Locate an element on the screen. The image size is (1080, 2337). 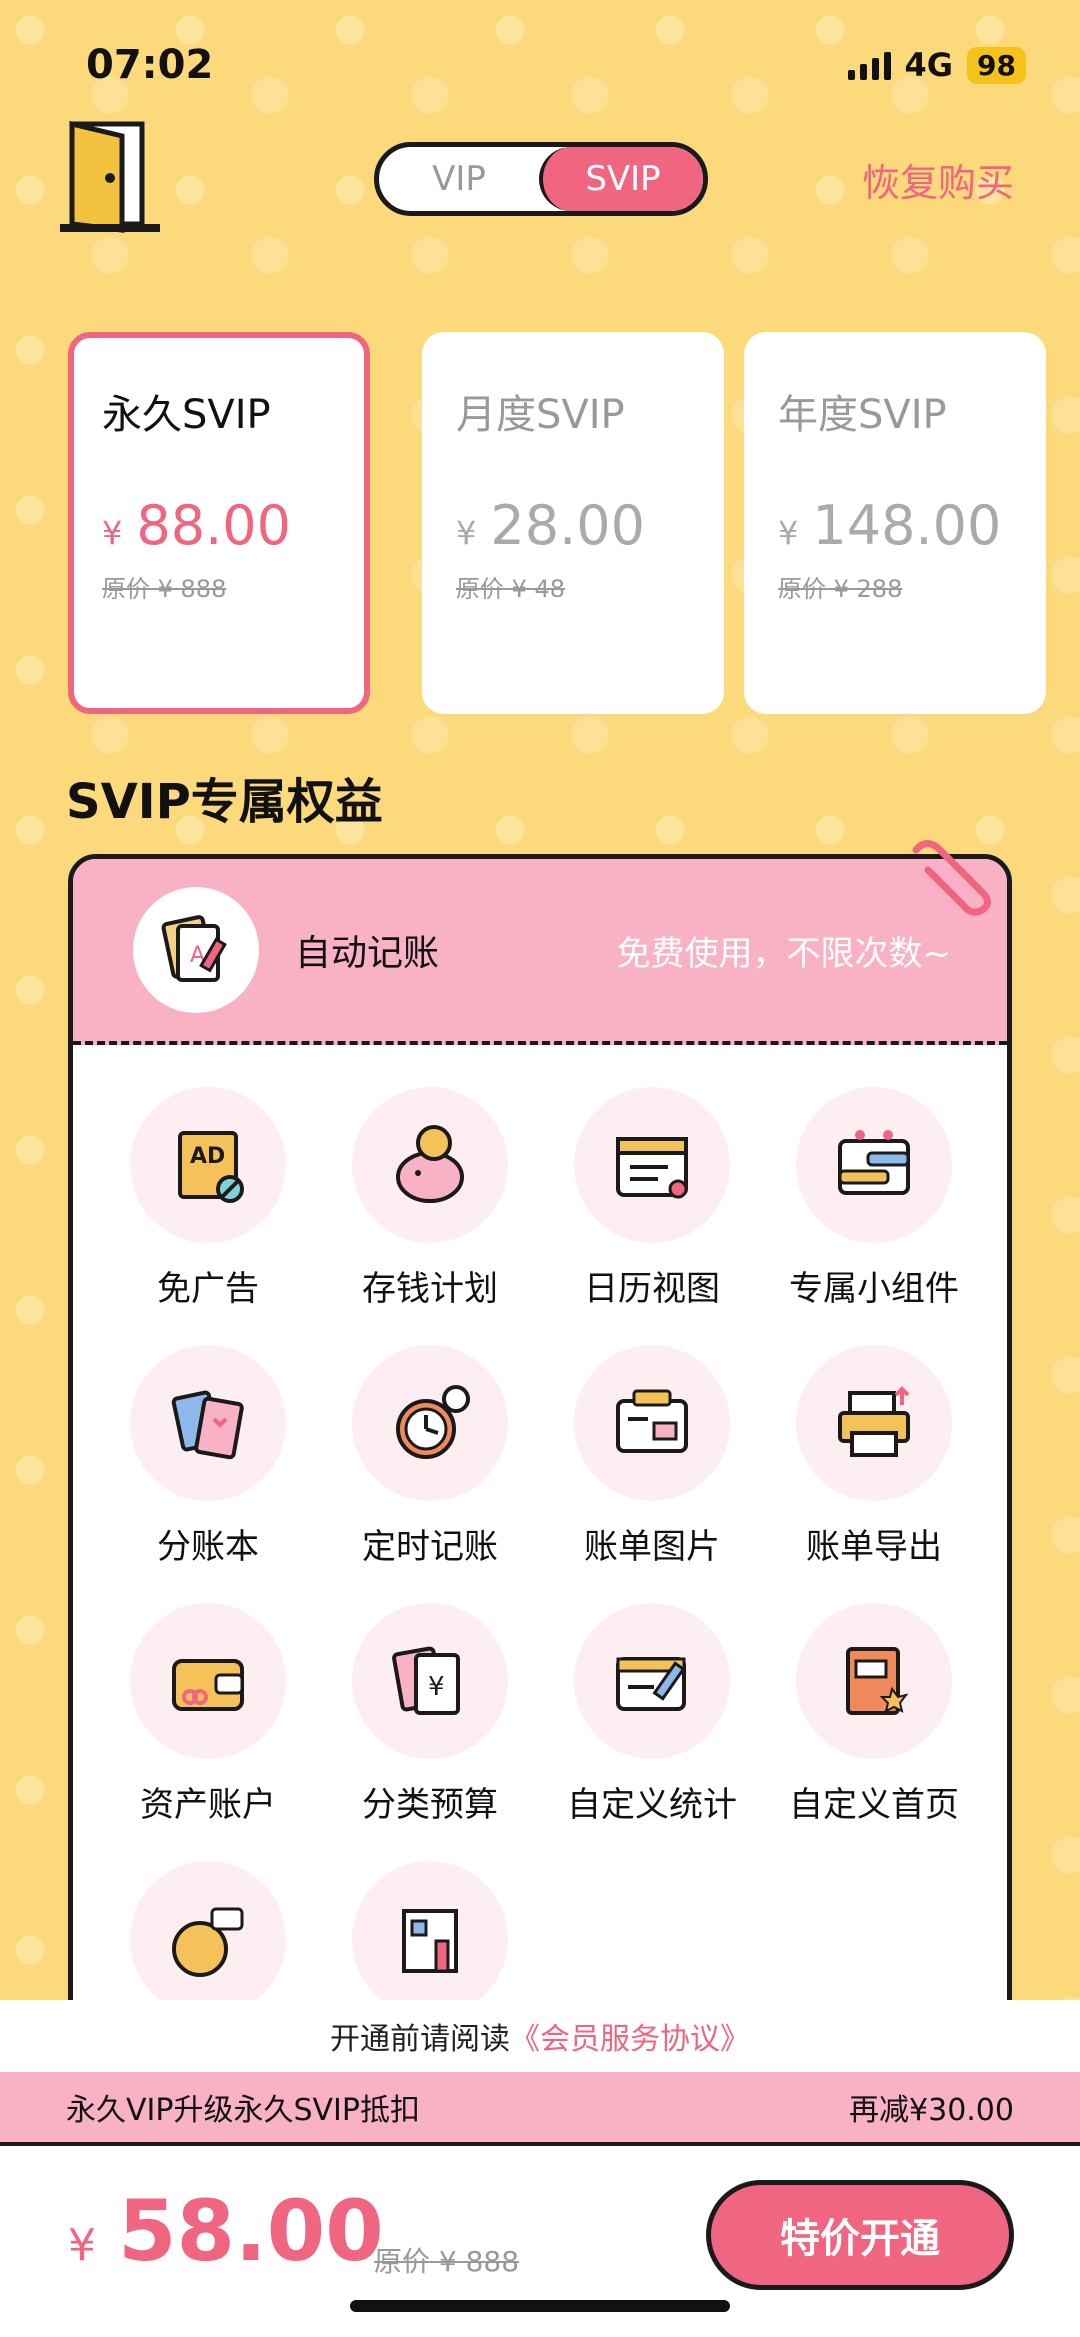
status-time: 07:02 is located at coordinates (150, 65).